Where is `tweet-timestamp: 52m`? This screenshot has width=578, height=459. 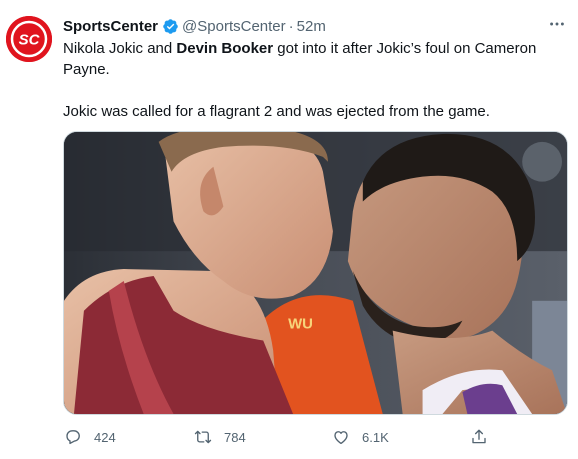 tweet-timestamp: 52m is located at coordinates (311, 26).